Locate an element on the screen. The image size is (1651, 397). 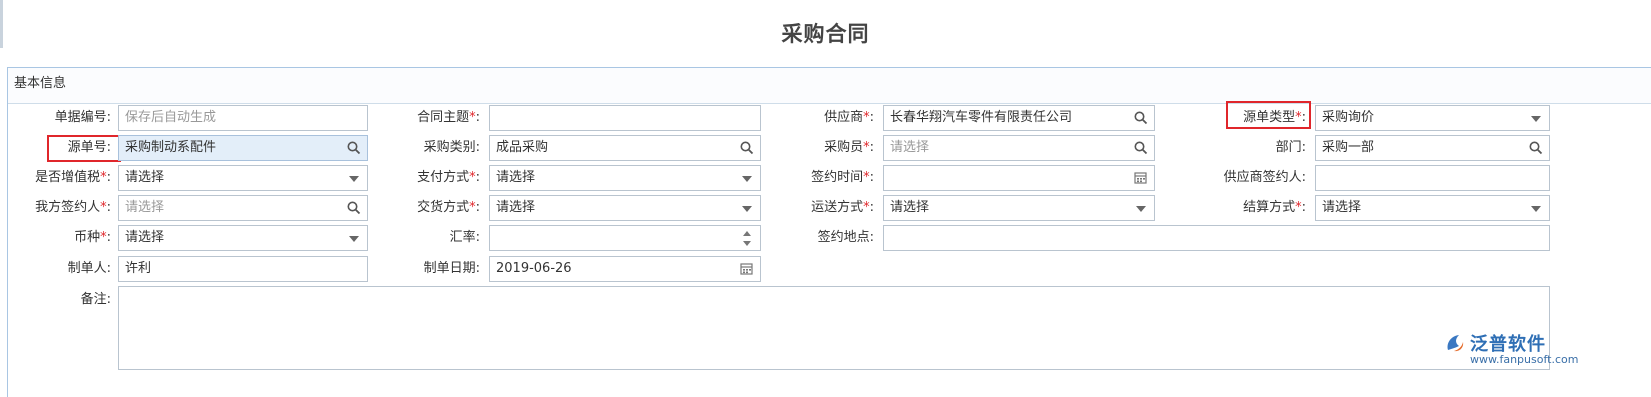
sign-place-input is located at coordinates (1216, 238).